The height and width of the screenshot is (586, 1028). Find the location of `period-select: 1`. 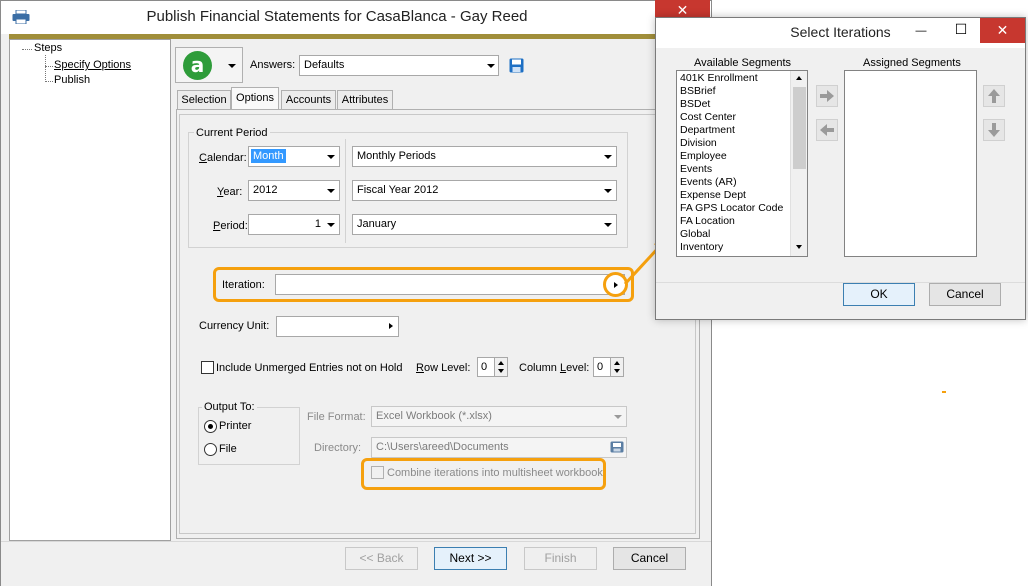

period-select: 1 is located at coordinates (294, 224).